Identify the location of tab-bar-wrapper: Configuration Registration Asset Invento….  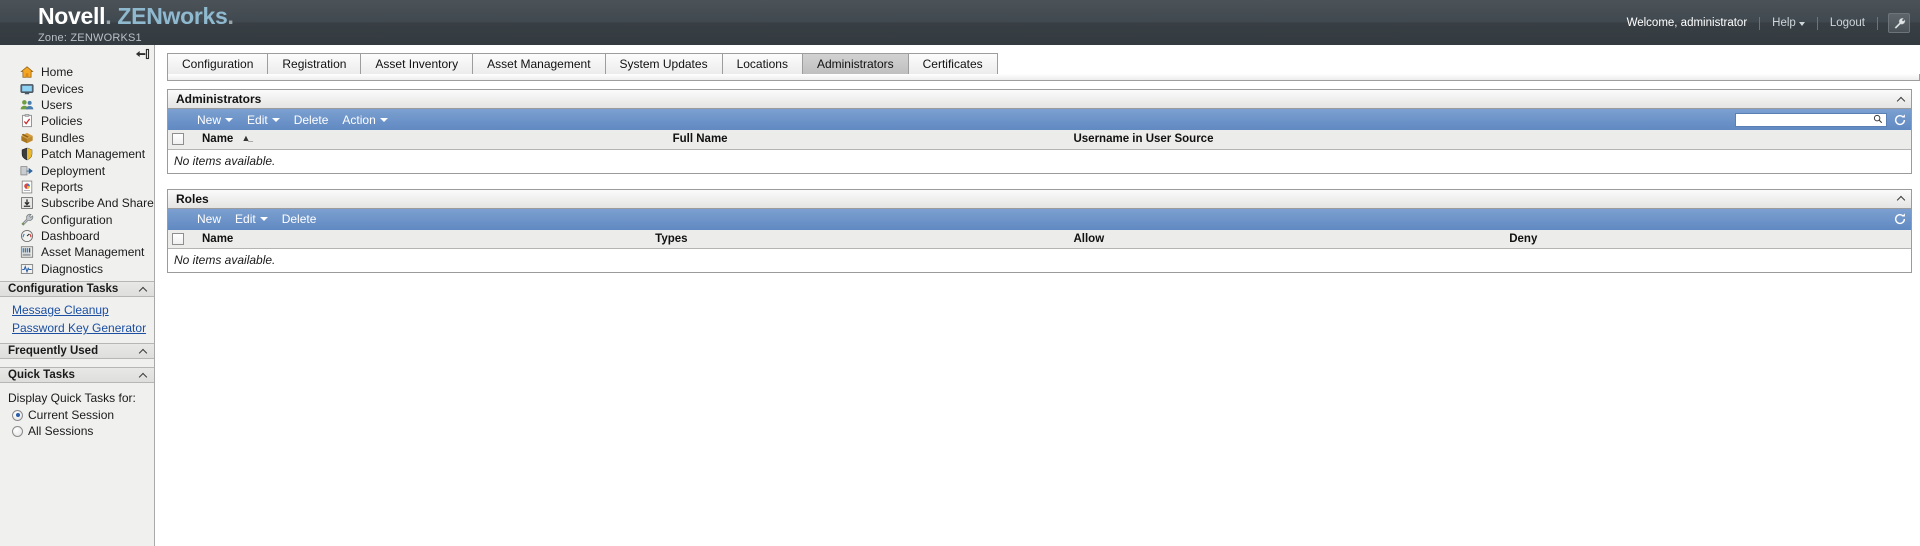
(1037, 63).